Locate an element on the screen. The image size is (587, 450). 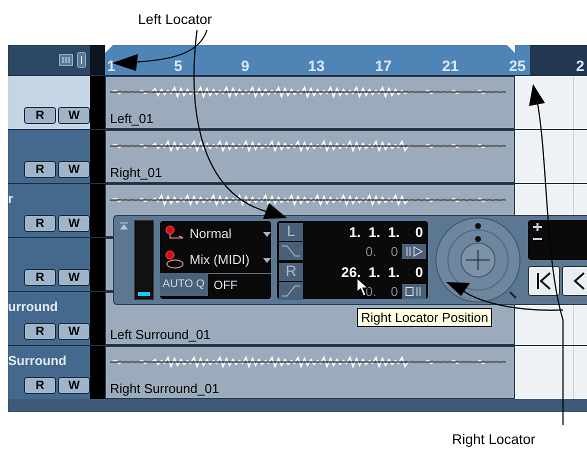
ruler-number: 13 is located at coordinates (316, 66).